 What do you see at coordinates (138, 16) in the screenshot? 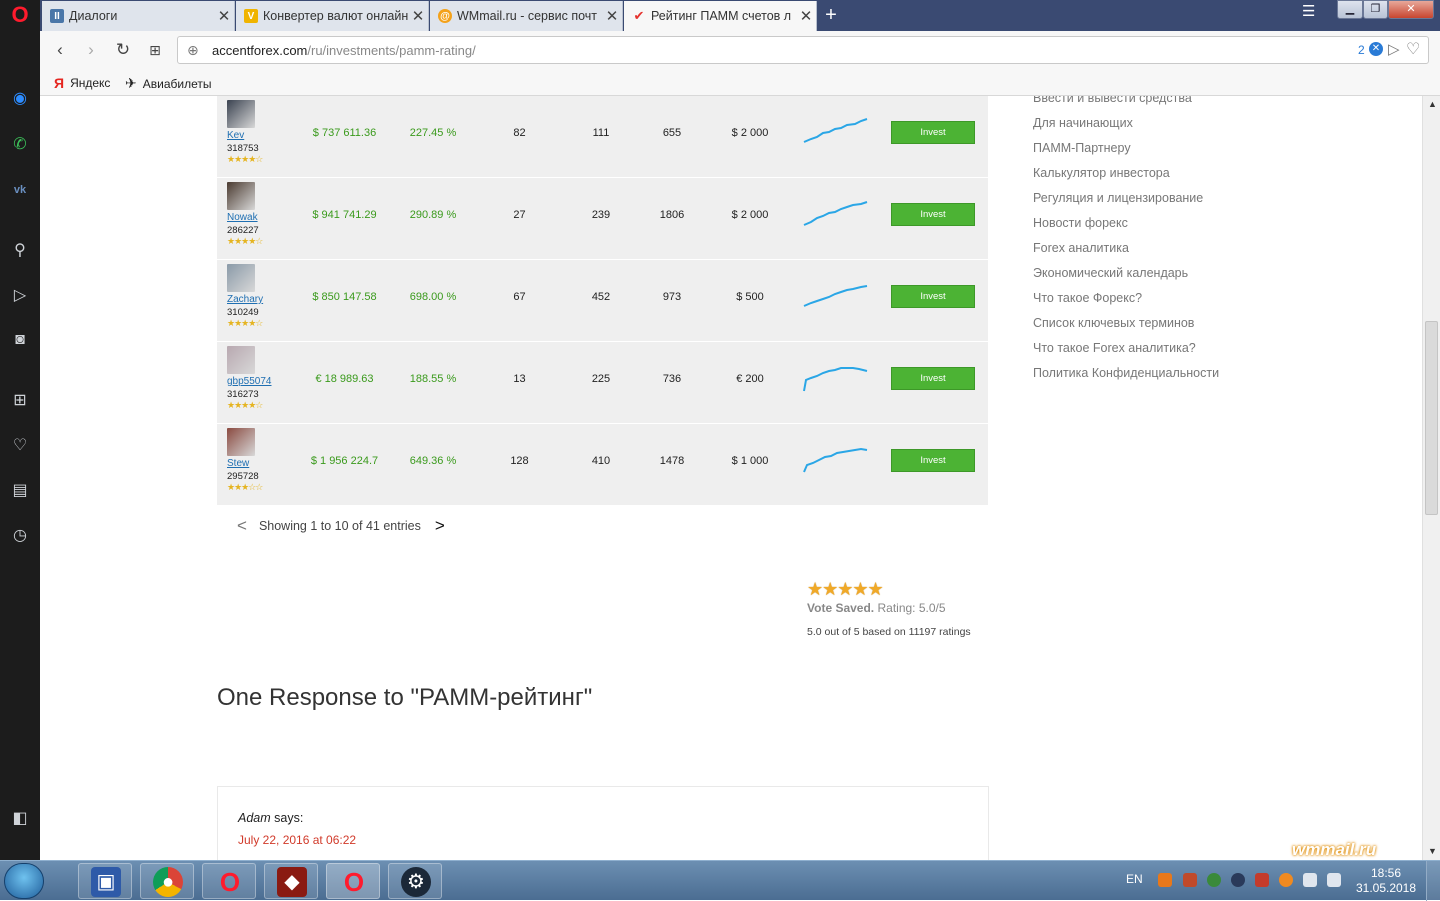
I see `tab-dialogs: II Диалоги ✕` at bounding box center [138, 16].